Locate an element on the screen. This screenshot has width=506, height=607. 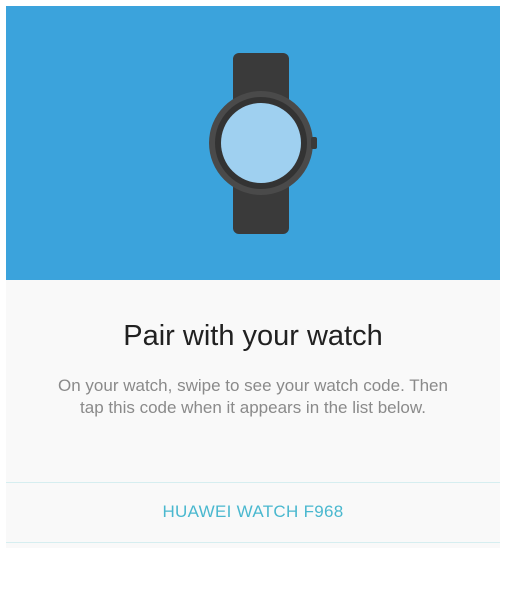
list-divider-bottom is located at coordinates (253, 542).